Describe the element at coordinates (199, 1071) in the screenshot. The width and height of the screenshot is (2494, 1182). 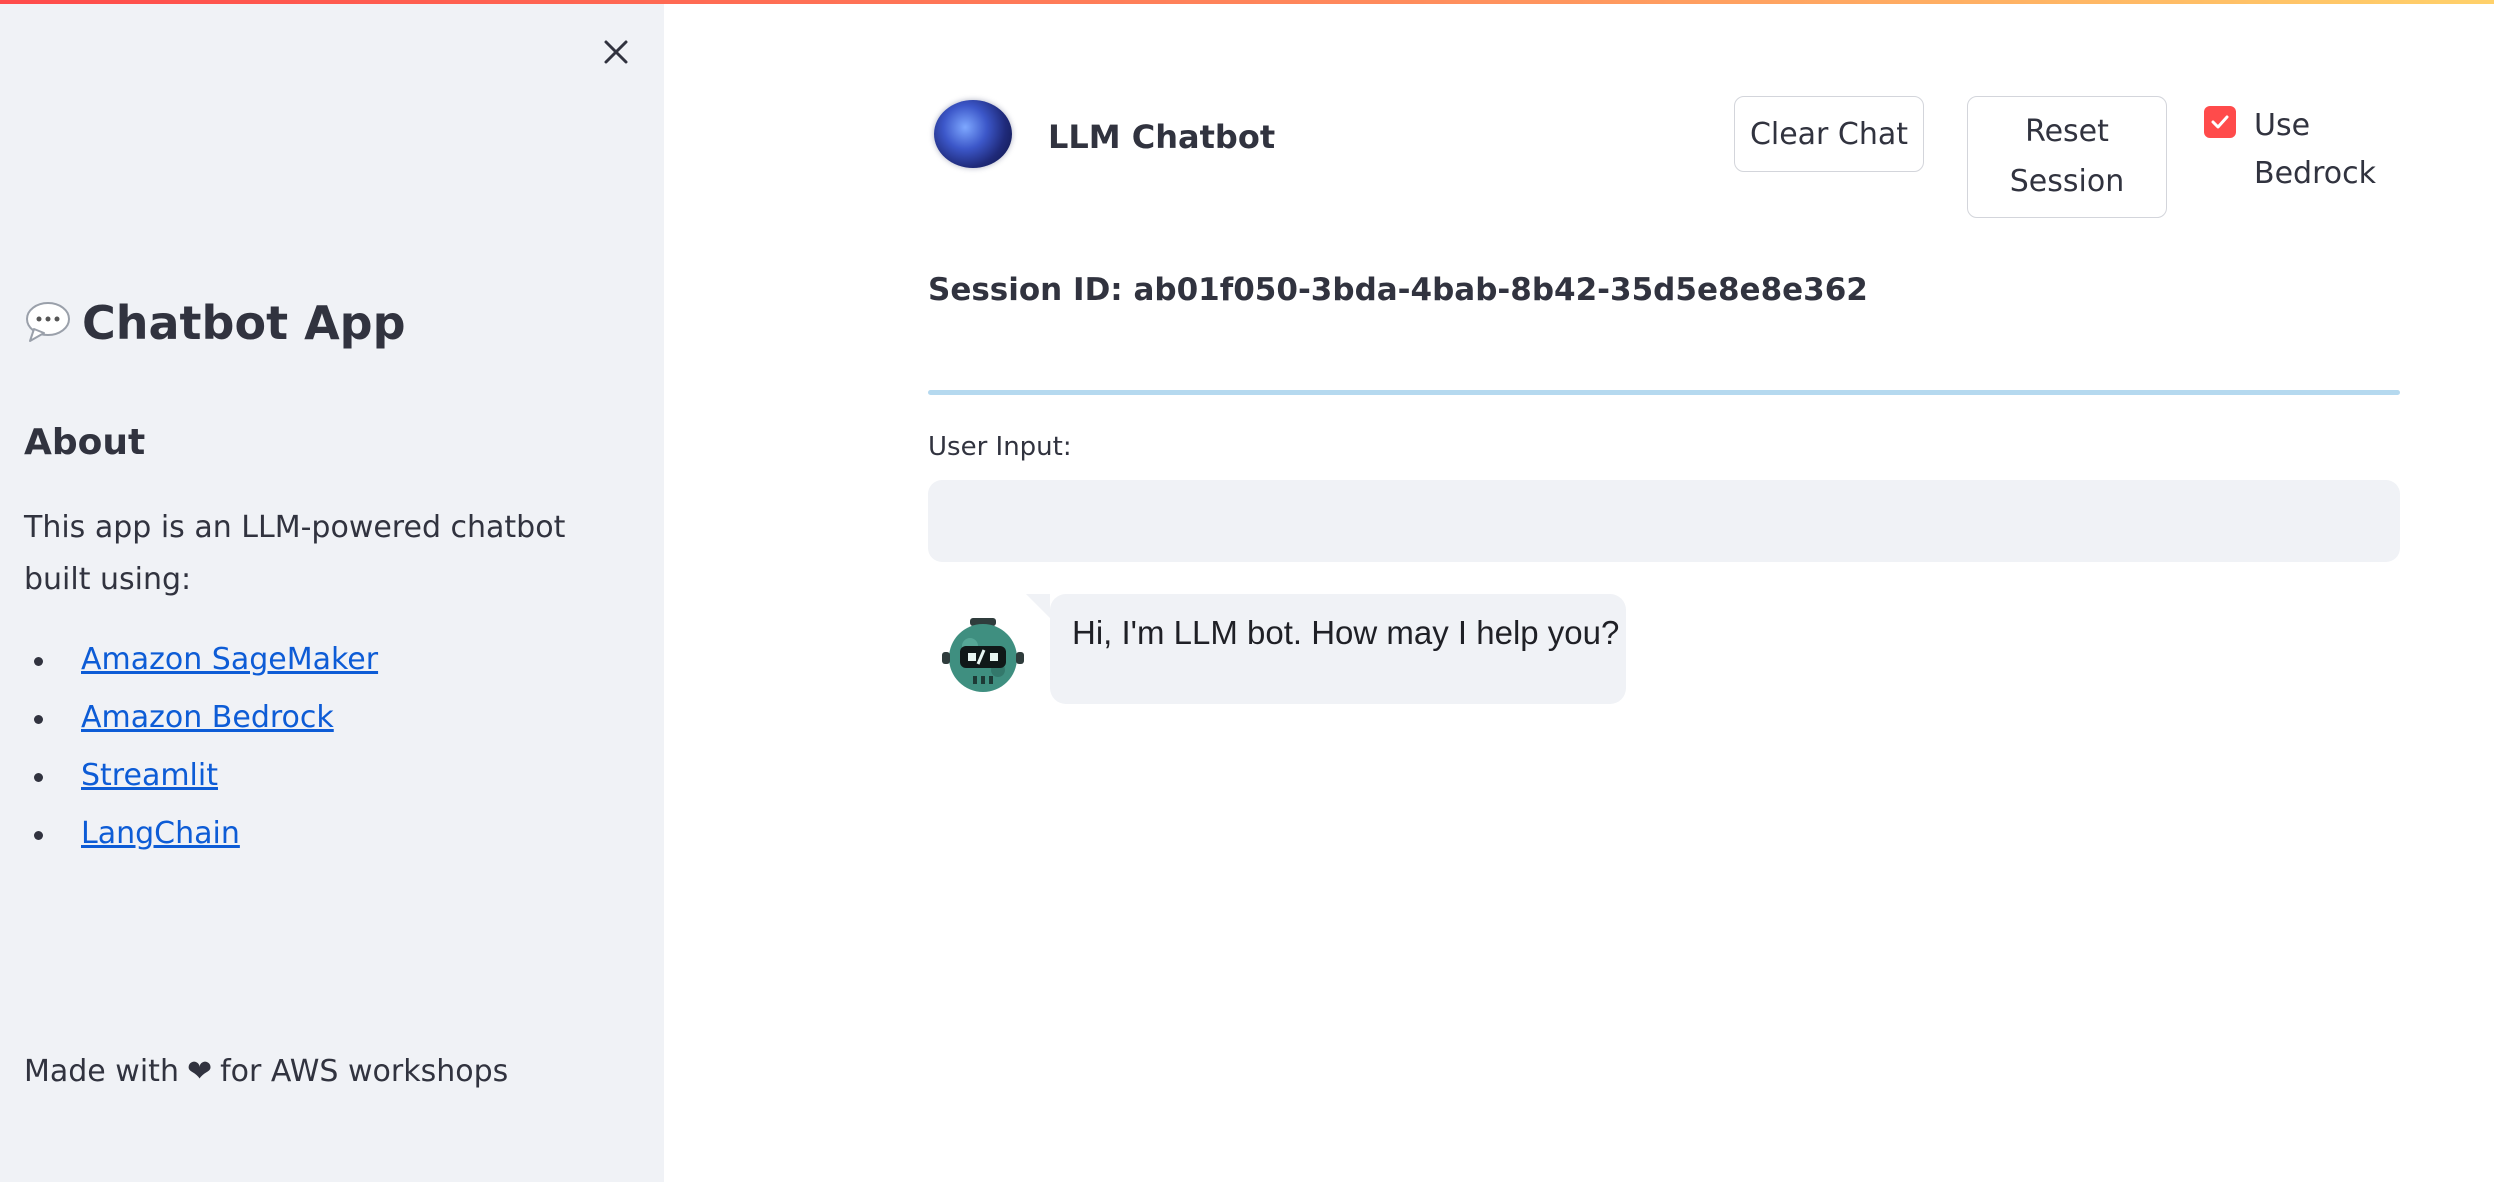
I see `heart-icon: ❤` at that location.